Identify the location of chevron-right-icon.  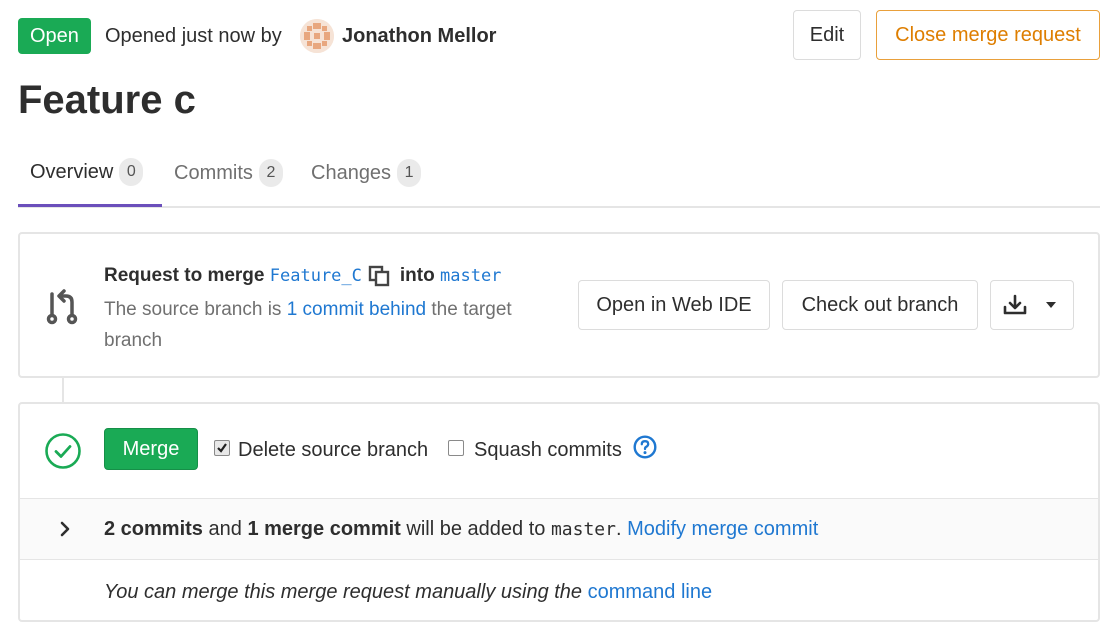
(65, 529).